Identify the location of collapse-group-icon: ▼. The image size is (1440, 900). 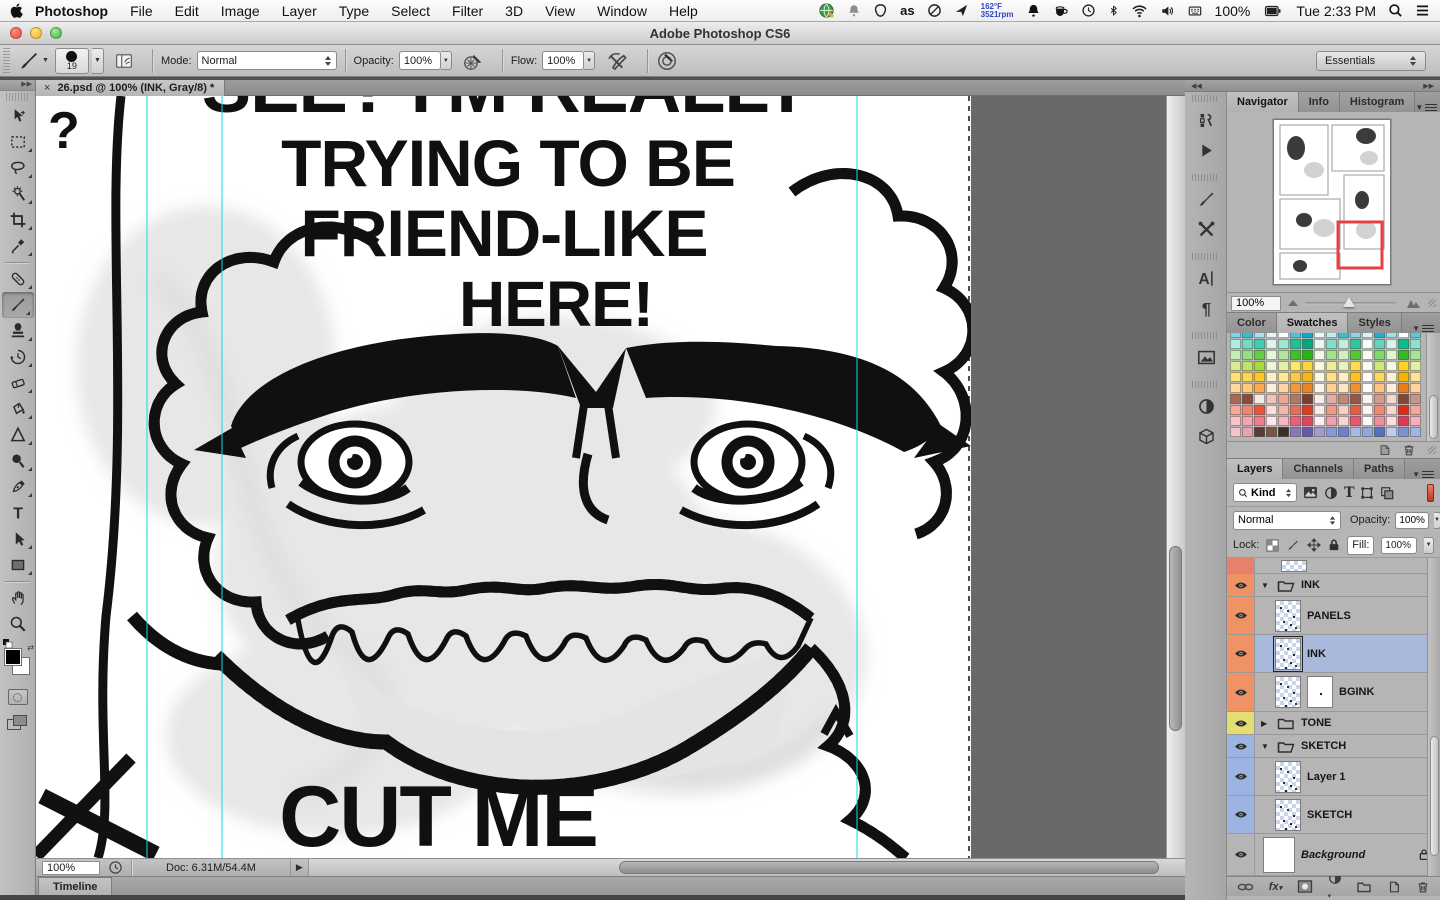
(1266, 585).